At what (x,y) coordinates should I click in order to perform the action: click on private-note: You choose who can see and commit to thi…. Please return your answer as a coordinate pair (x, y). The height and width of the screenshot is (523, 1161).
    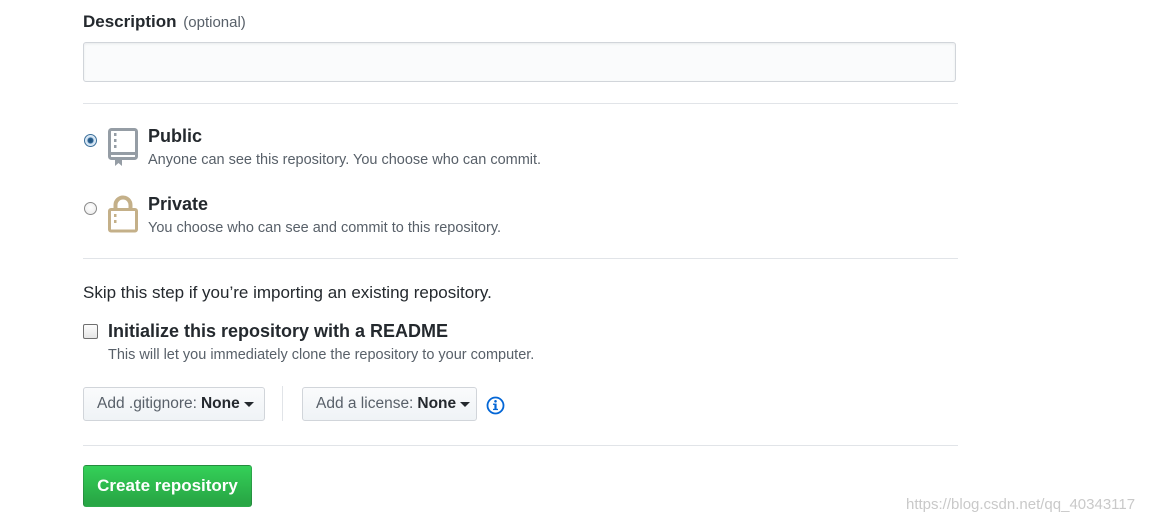
    Looking at the image, I should click on (325, 228).